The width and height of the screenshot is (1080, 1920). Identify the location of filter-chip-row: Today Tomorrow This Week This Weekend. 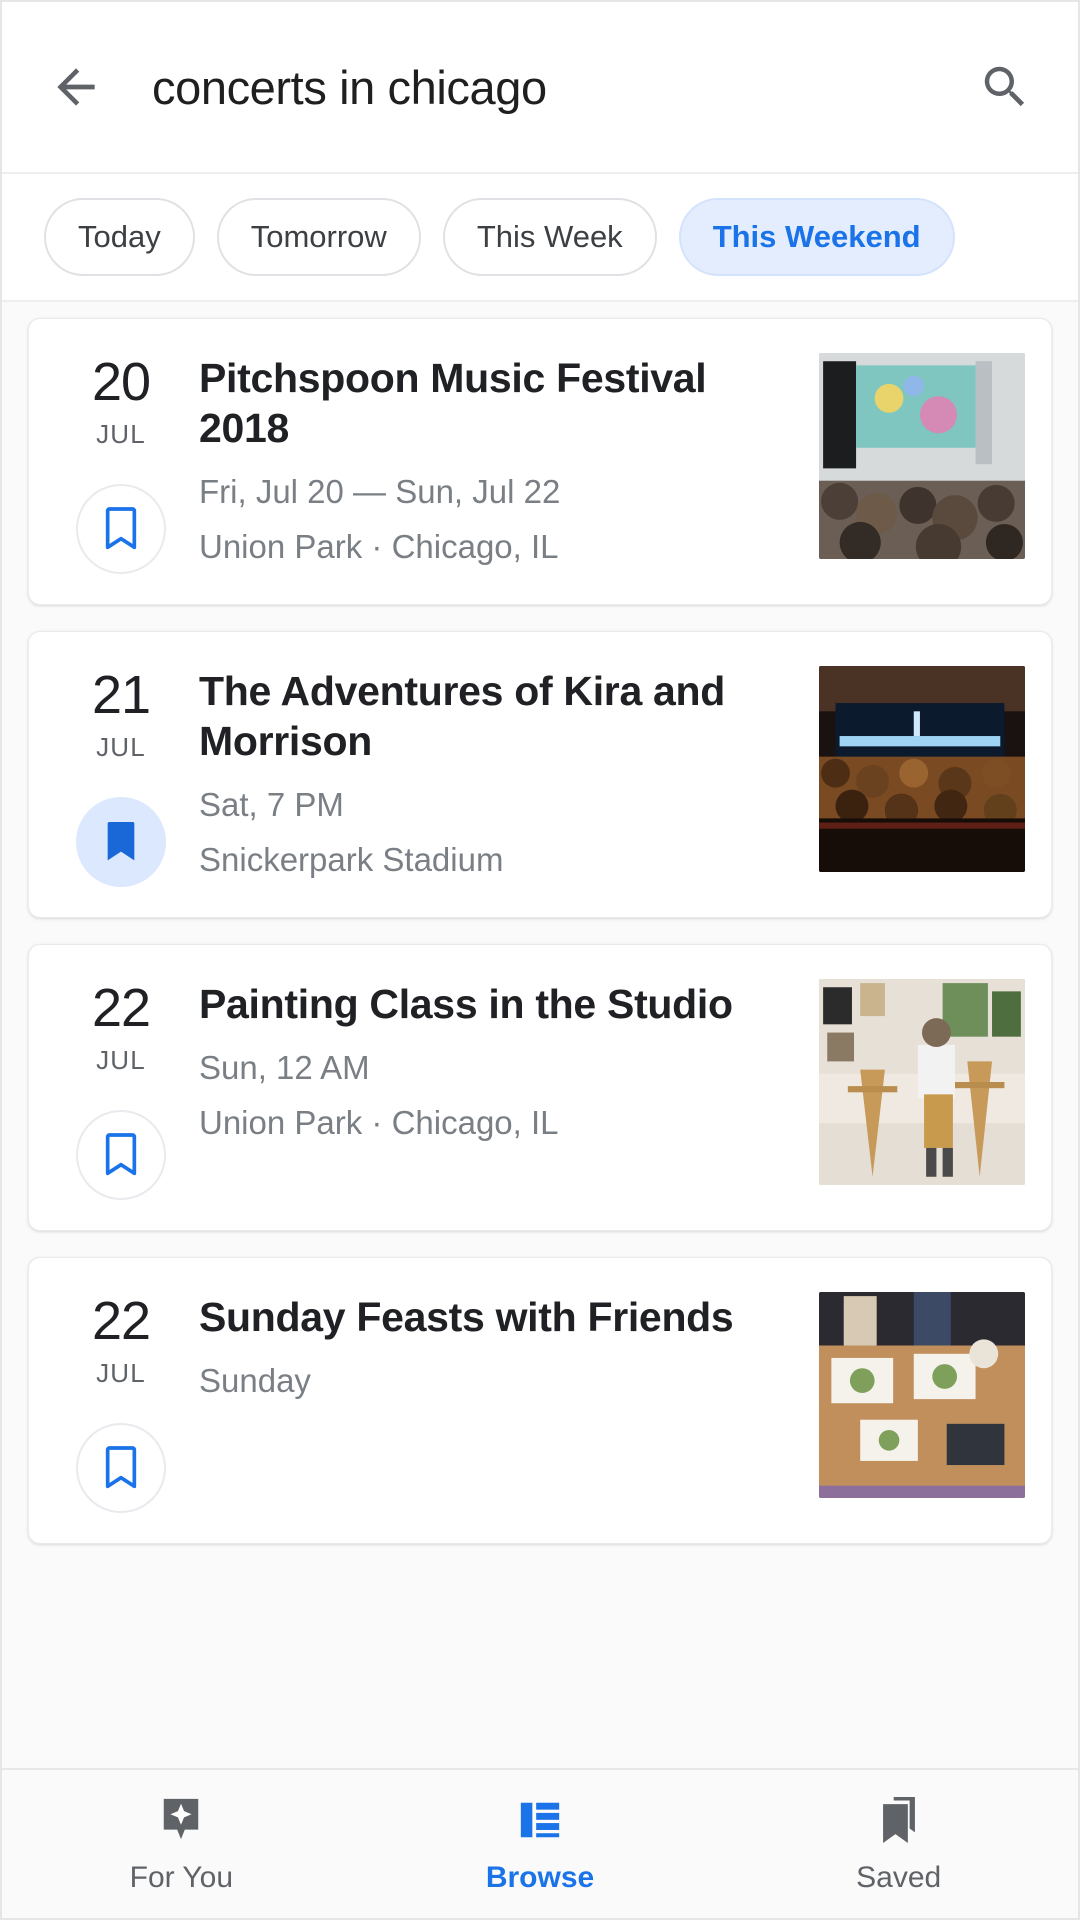
(540, 238).